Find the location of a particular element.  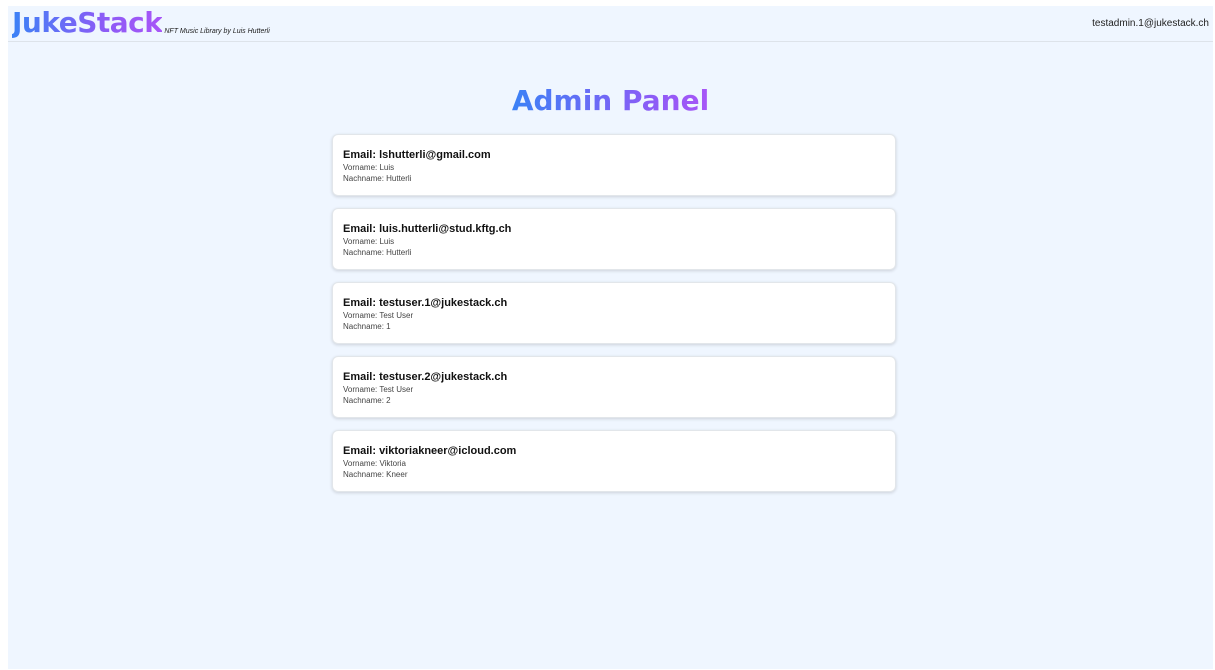

user-nachname: Nachname: 2 is located at coordinates (367, 400).